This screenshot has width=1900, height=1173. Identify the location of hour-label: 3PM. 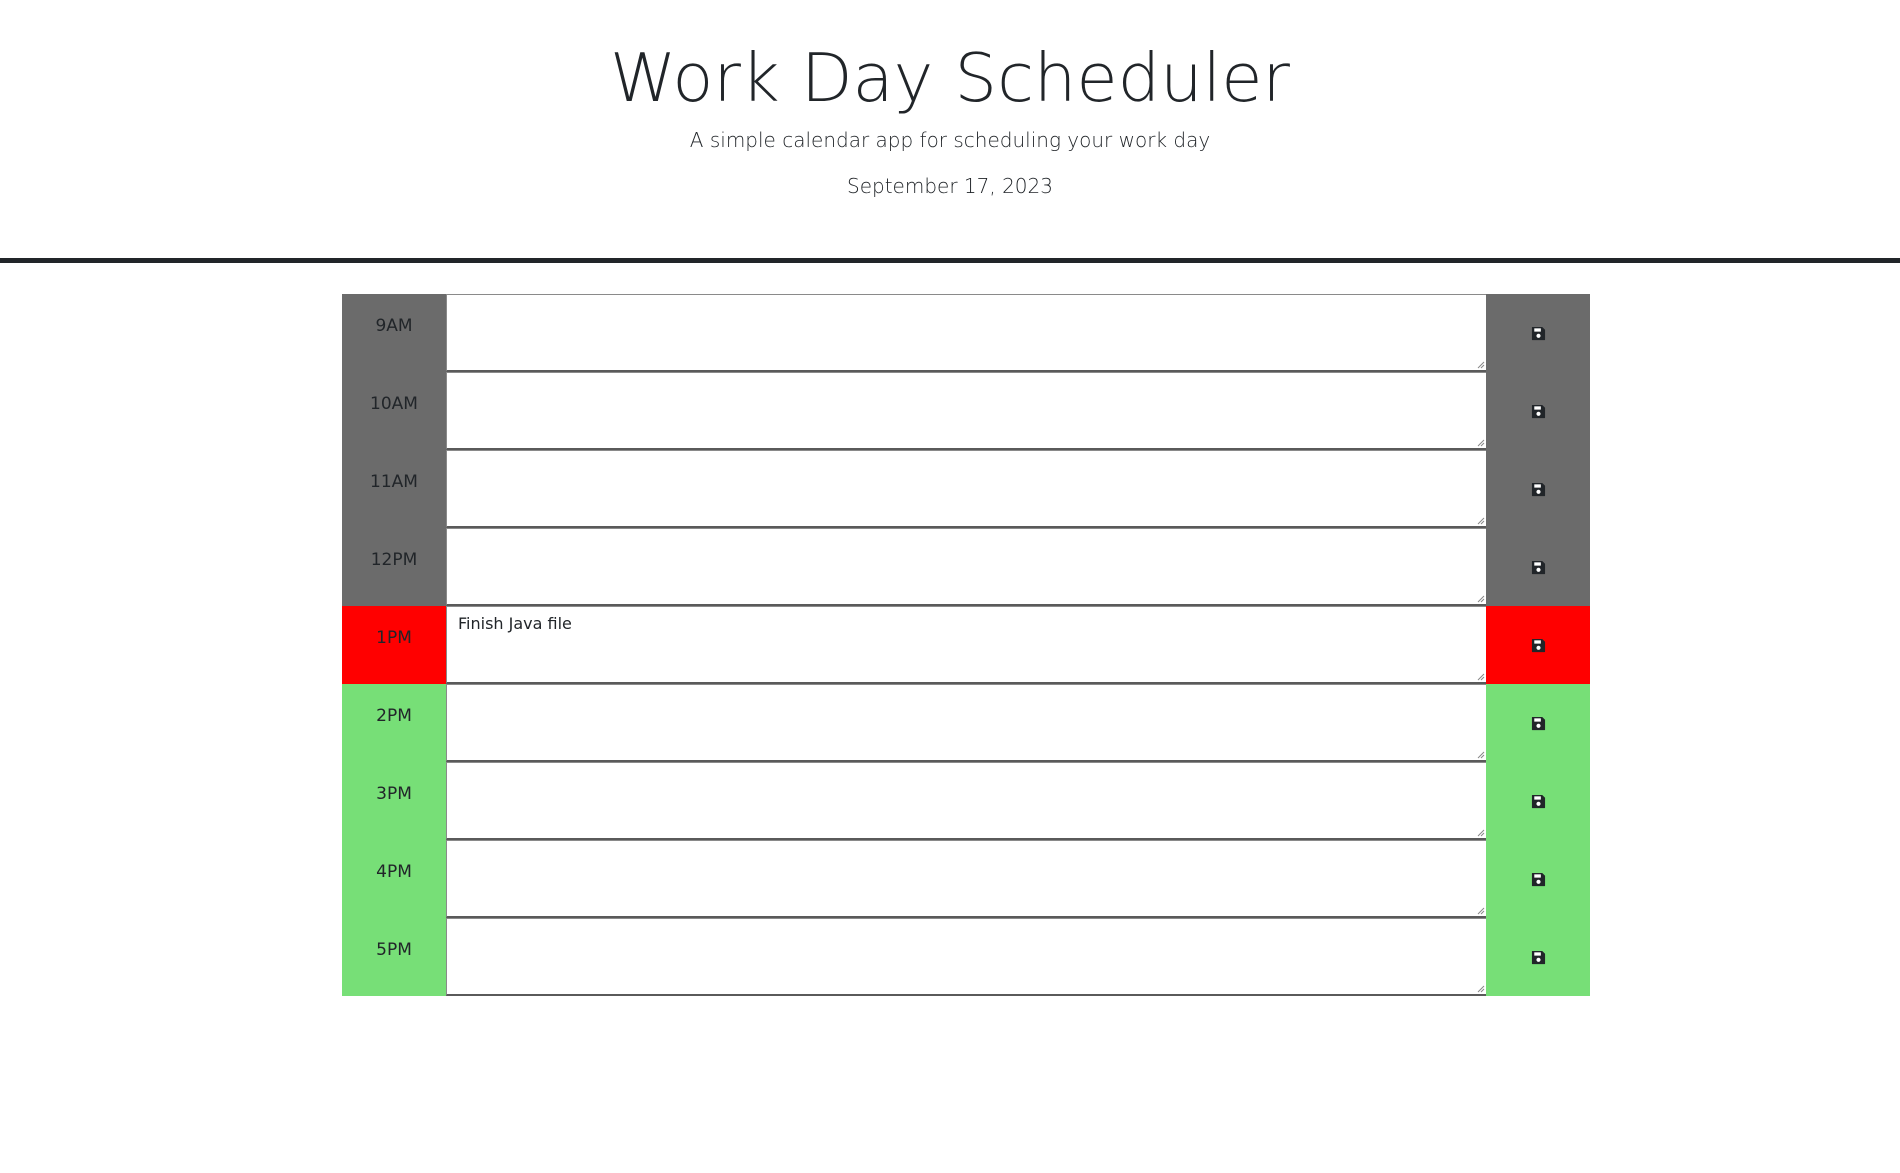
(394, 794).